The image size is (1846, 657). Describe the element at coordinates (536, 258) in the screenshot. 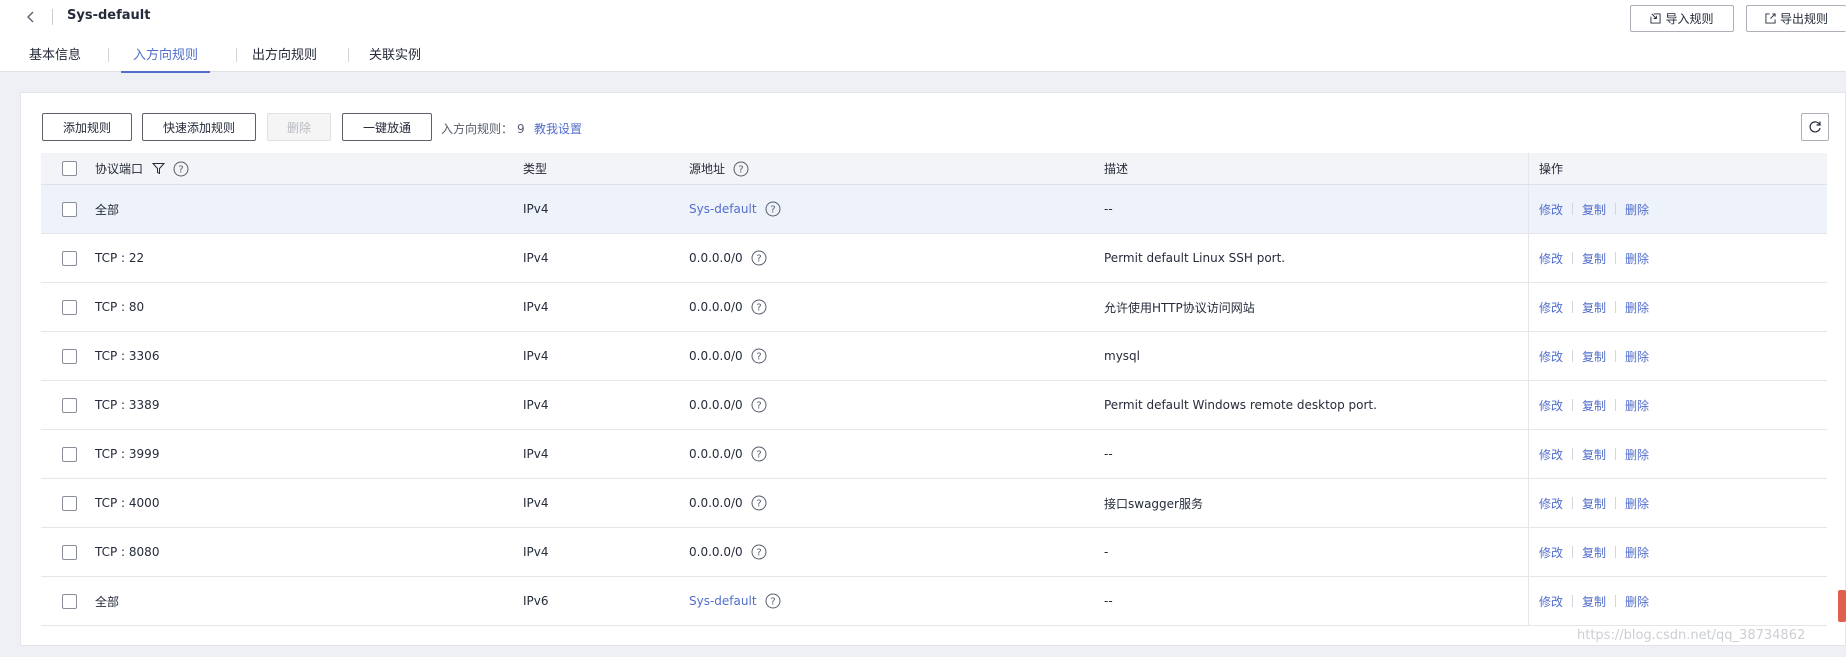

I see `type-cell: IPv4` at that location.